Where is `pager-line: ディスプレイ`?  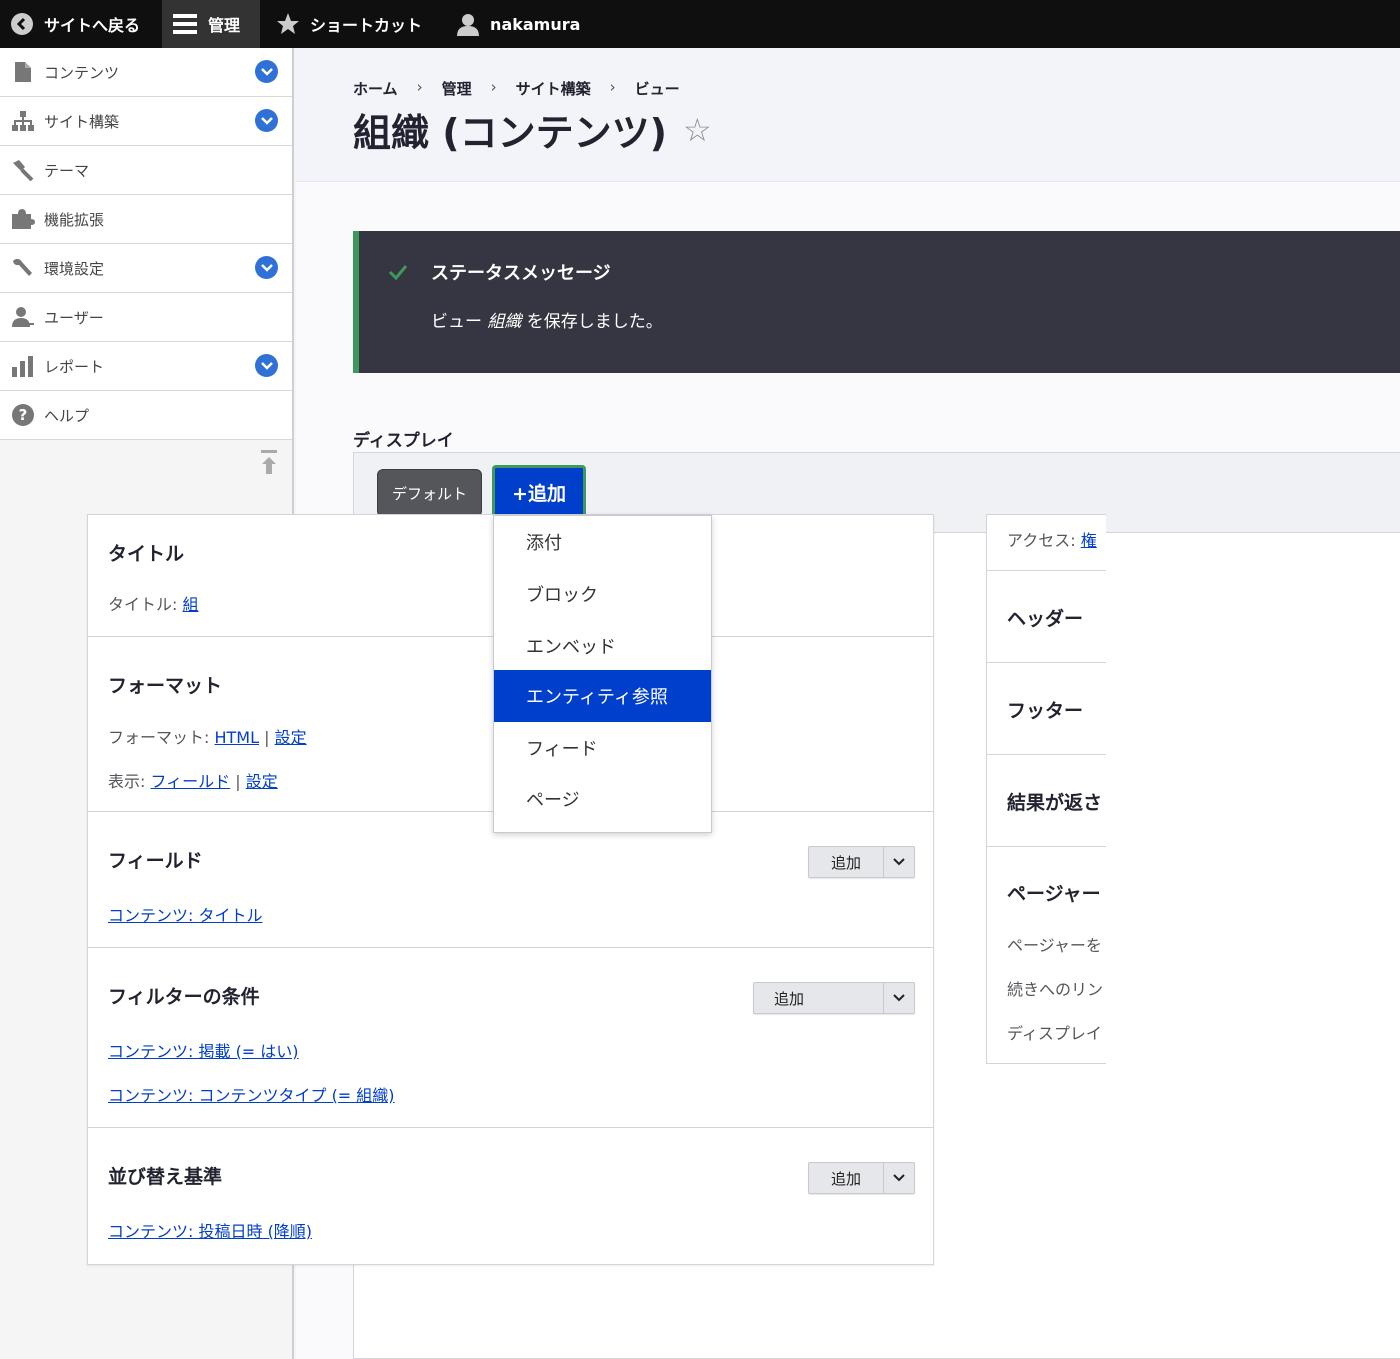 pager-line: ディスプレイ is located at coordinates (1054, 1033).